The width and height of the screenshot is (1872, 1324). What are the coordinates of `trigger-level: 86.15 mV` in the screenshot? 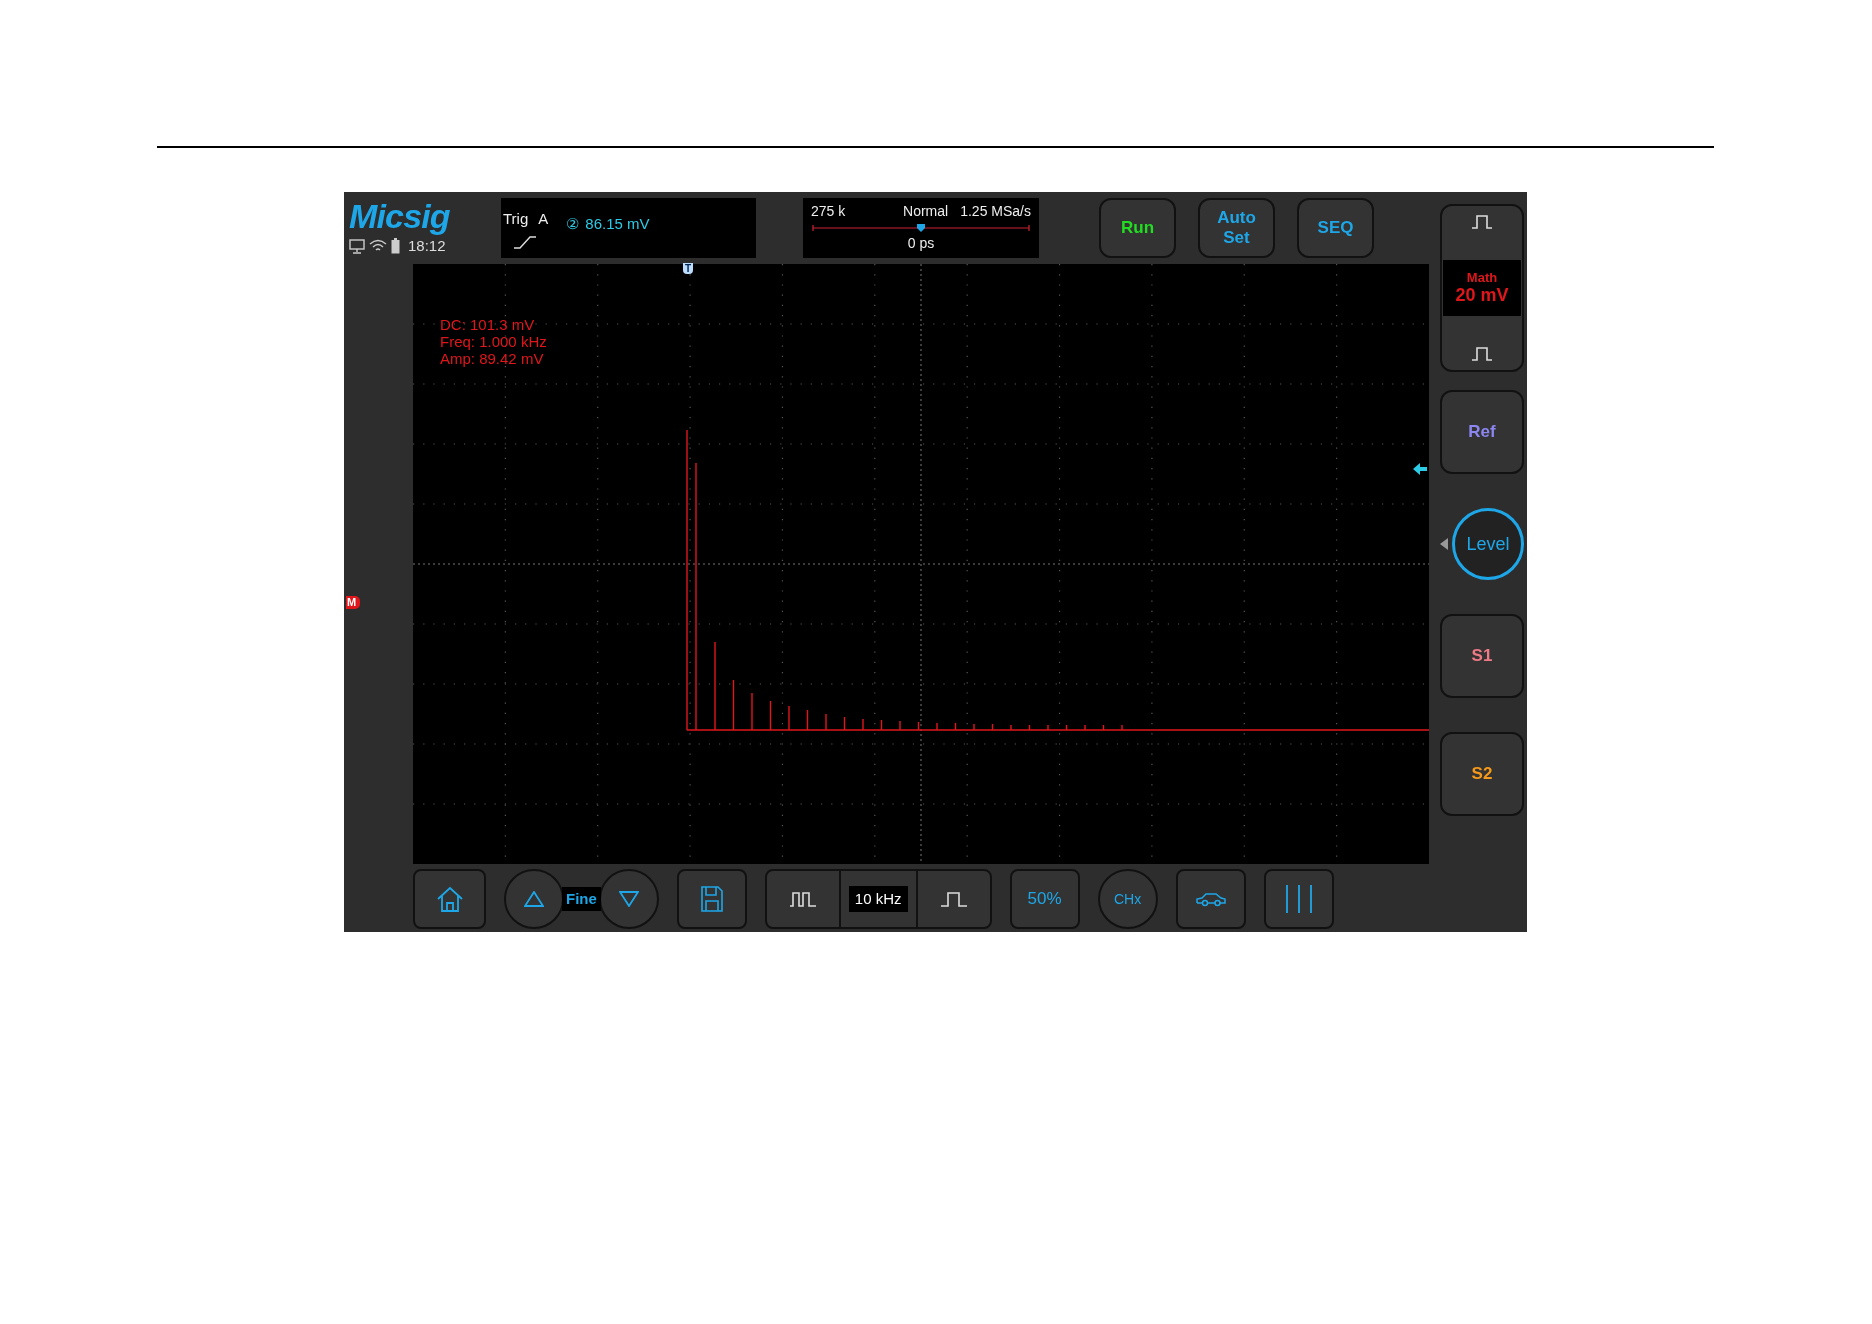 It's located at (617, 224).